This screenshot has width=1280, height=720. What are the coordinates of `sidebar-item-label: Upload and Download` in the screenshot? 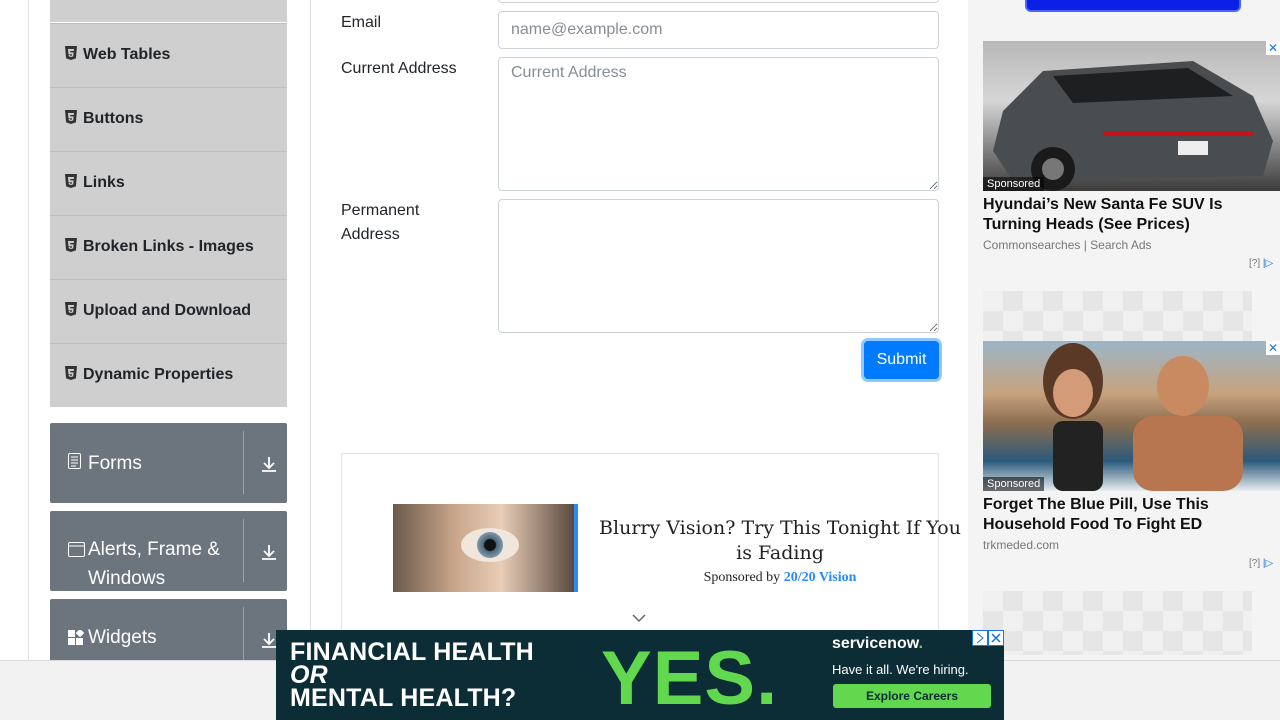 It's located at (167, 310).